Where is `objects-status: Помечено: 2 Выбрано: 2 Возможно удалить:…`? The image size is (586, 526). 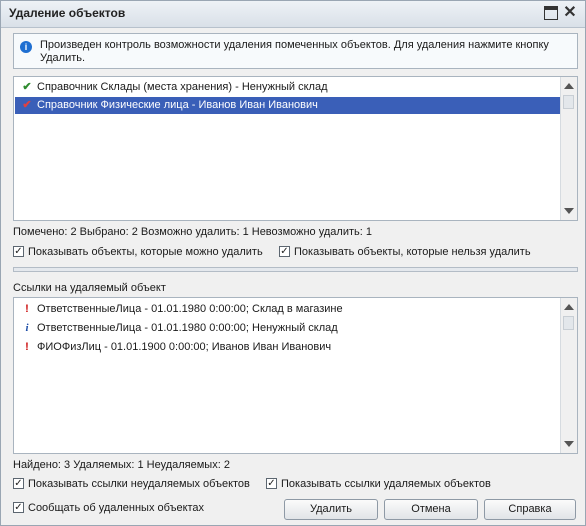
objects-status: Помечено: 2 Выбрано: 2 Возможно удалить:… is located at coordinates (192, 232).